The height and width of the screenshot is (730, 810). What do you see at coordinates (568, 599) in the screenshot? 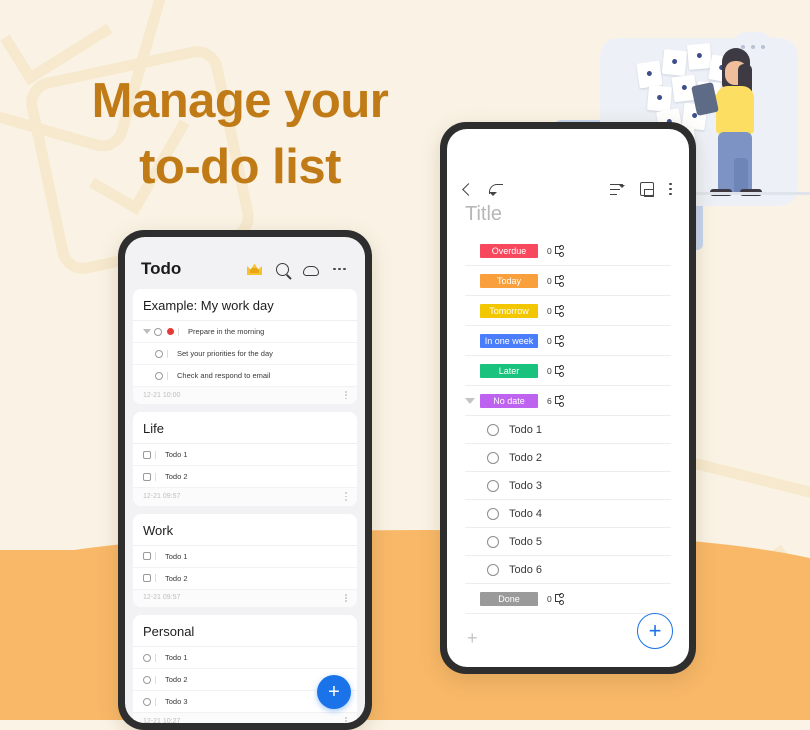
I see `done-category-row: Done 0` at bounding box center [568, 599].